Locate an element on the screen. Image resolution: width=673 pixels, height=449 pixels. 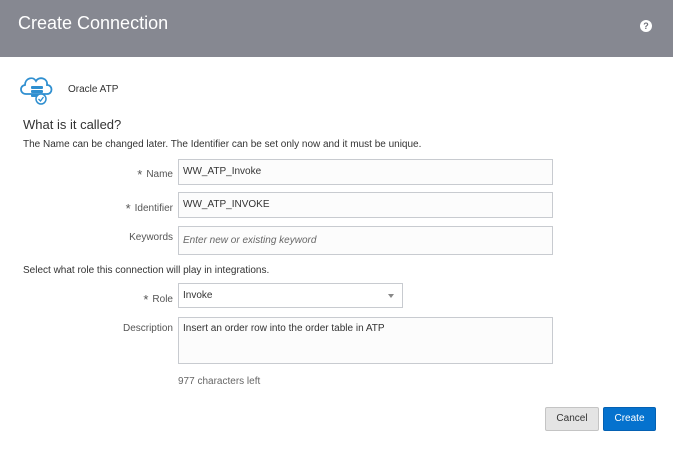
identifier-input: WW_ATP_INVOKE is located at coordinates (365, 205).